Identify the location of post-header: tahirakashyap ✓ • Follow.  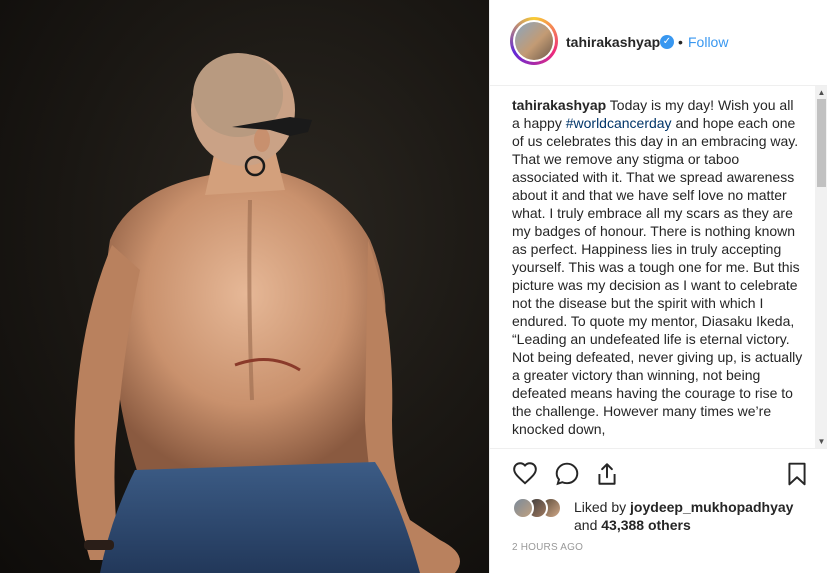
(658, 43).